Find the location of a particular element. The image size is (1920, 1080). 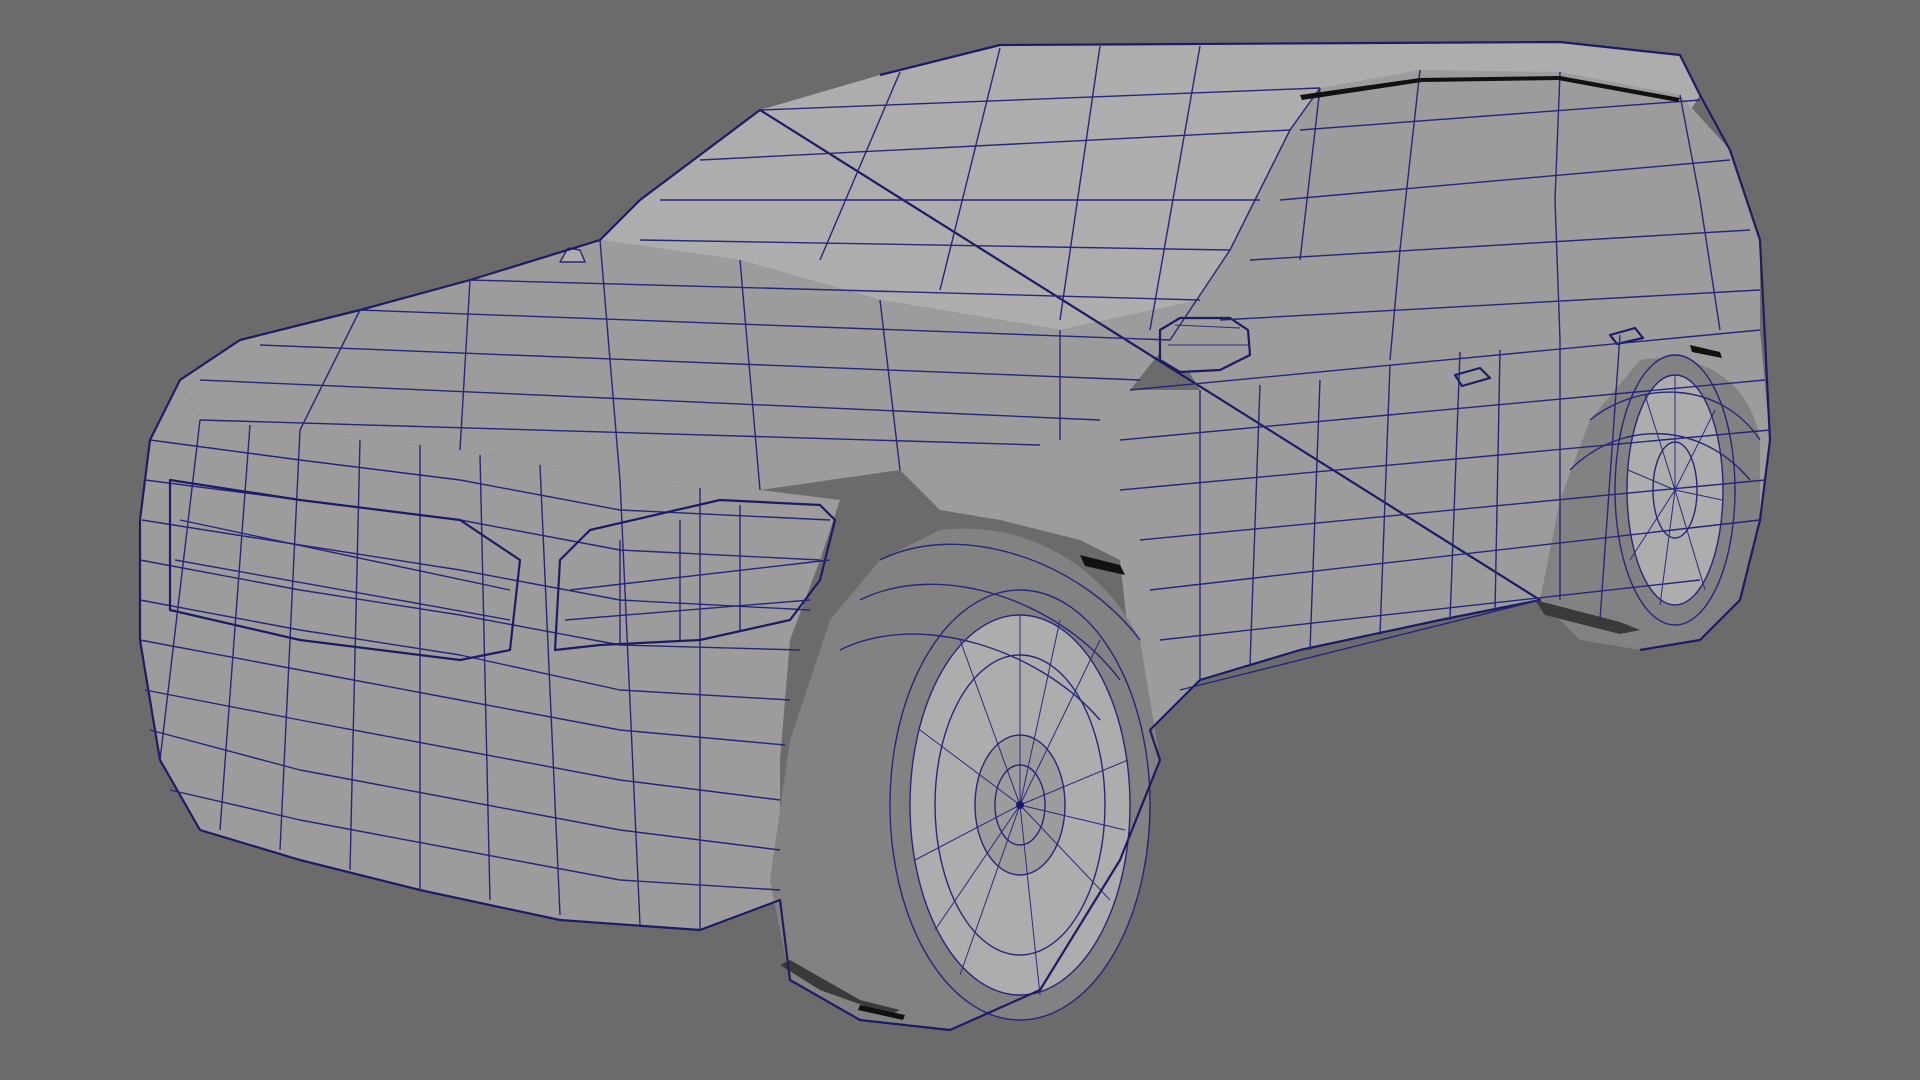

front-wheel is located at coordinates (1020, 805).